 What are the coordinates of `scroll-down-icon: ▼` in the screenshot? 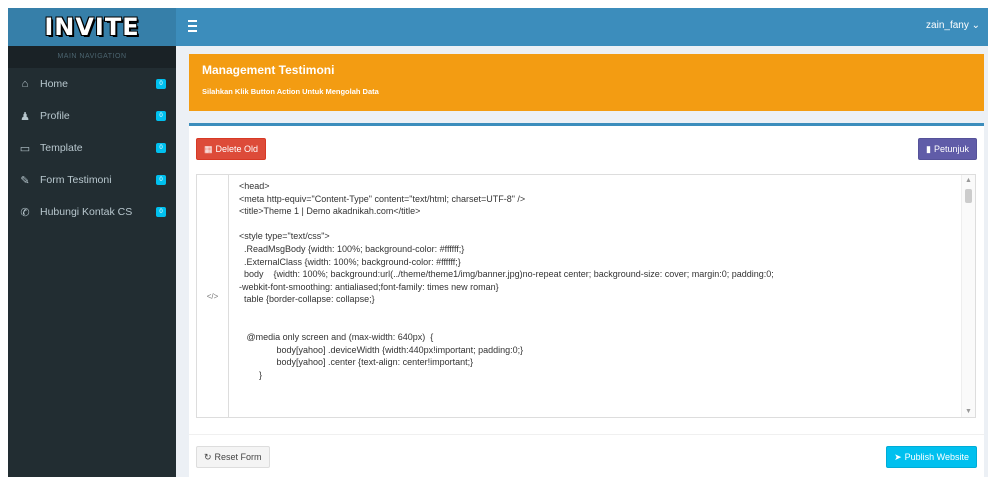 It's located at (968, 411).